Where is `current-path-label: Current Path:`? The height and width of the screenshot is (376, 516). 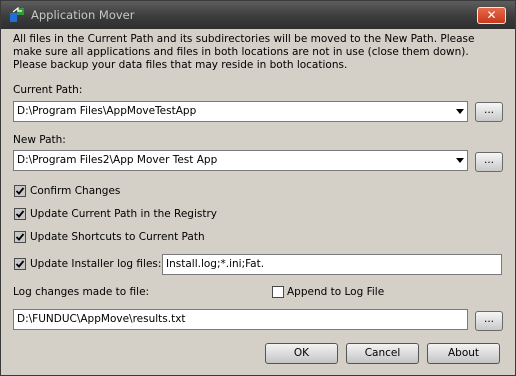 current-path-label: Current Path: is located at coordinates (48, 90).